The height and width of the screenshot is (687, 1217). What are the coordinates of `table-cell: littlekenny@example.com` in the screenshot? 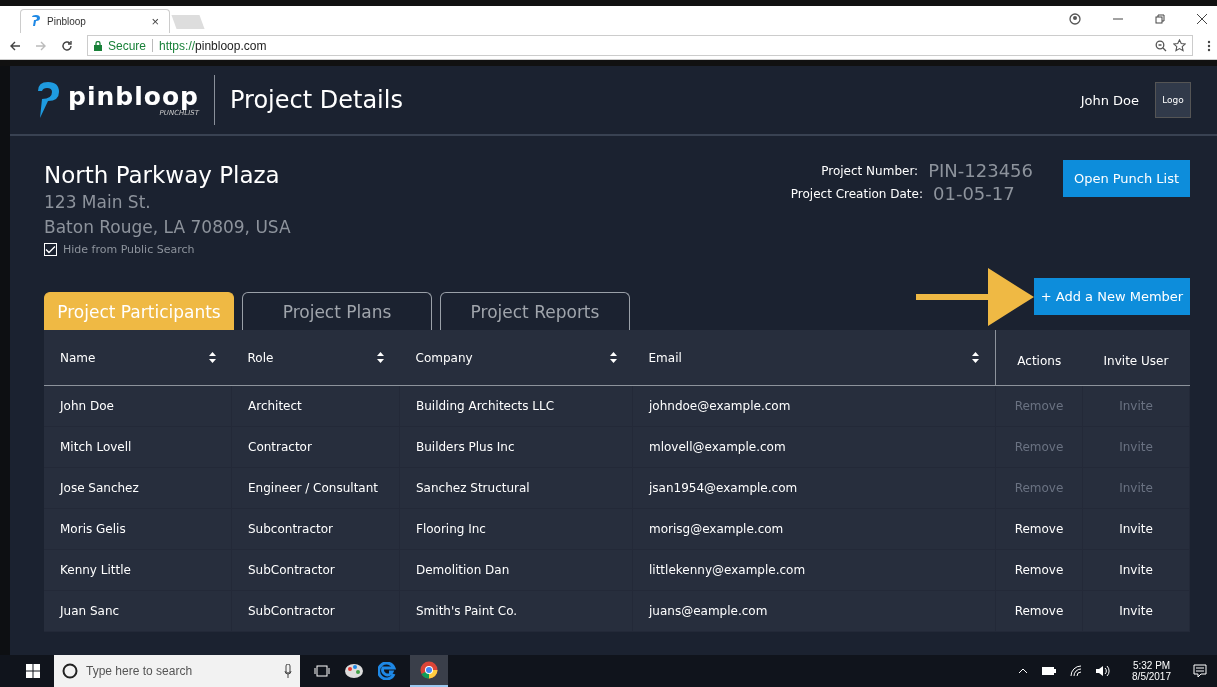 It's located at (814, 570).